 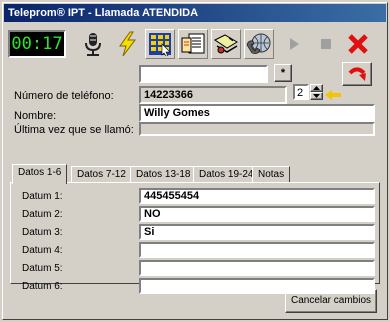 I want to click on asterisk-button: *, so click(x=283, y=73).